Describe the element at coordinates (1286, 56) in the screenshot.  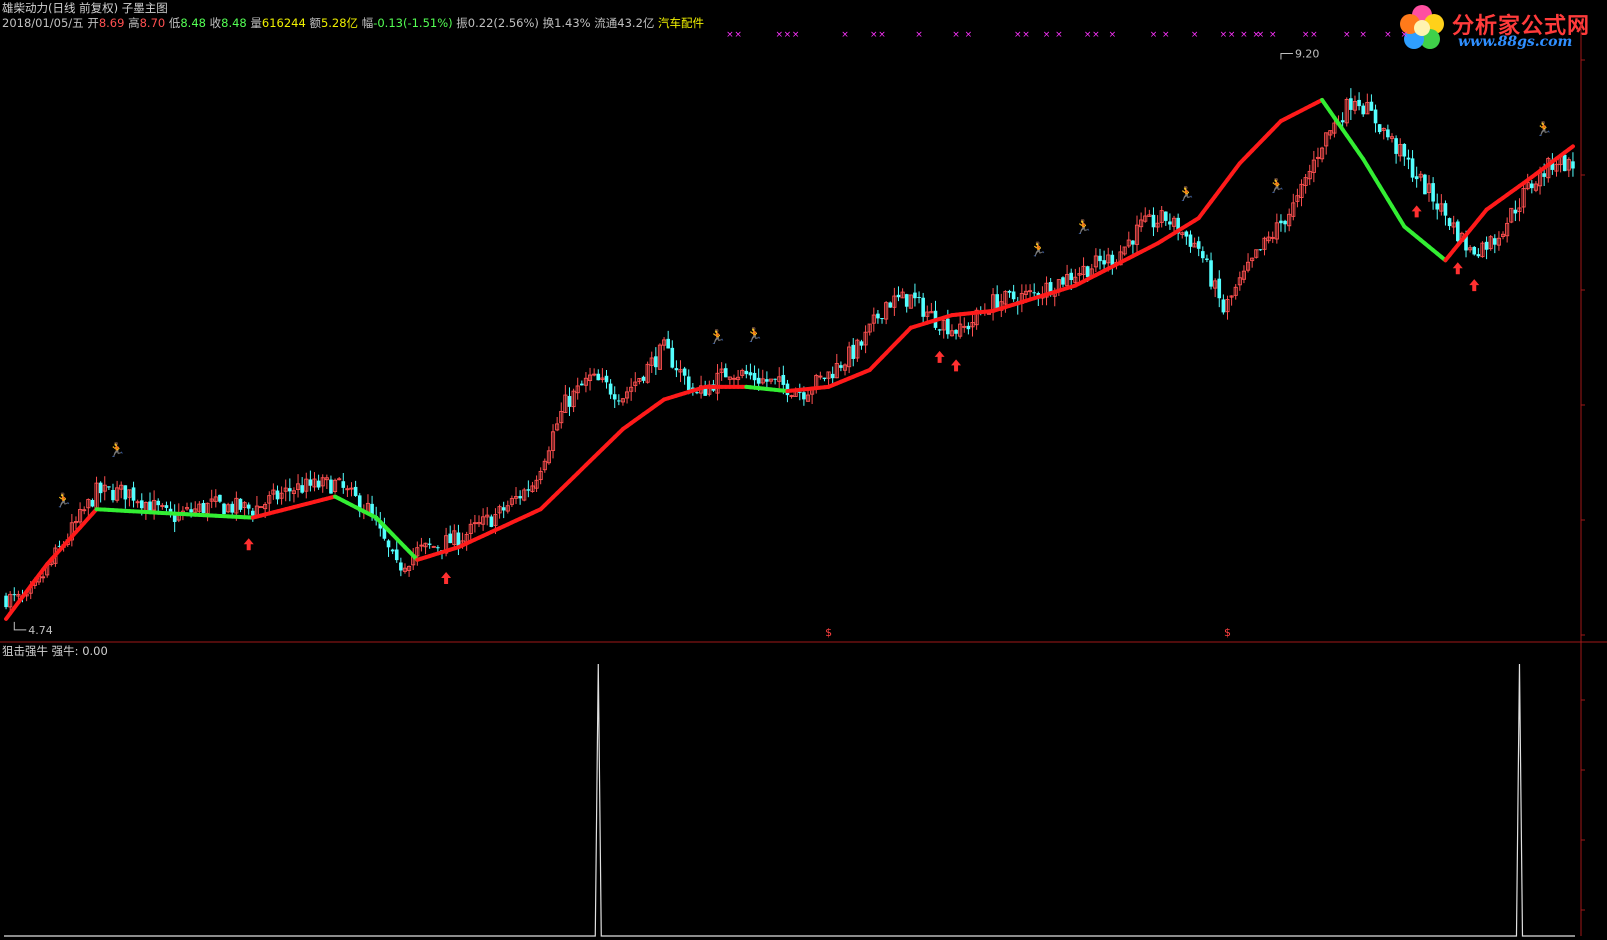
I see `max-marker` at that location.